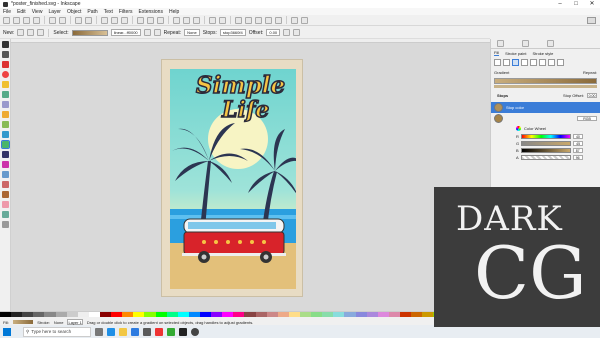  Describe the element at coordinates (23, 322) in the screenshot. I see `fill-indicator` at that location.